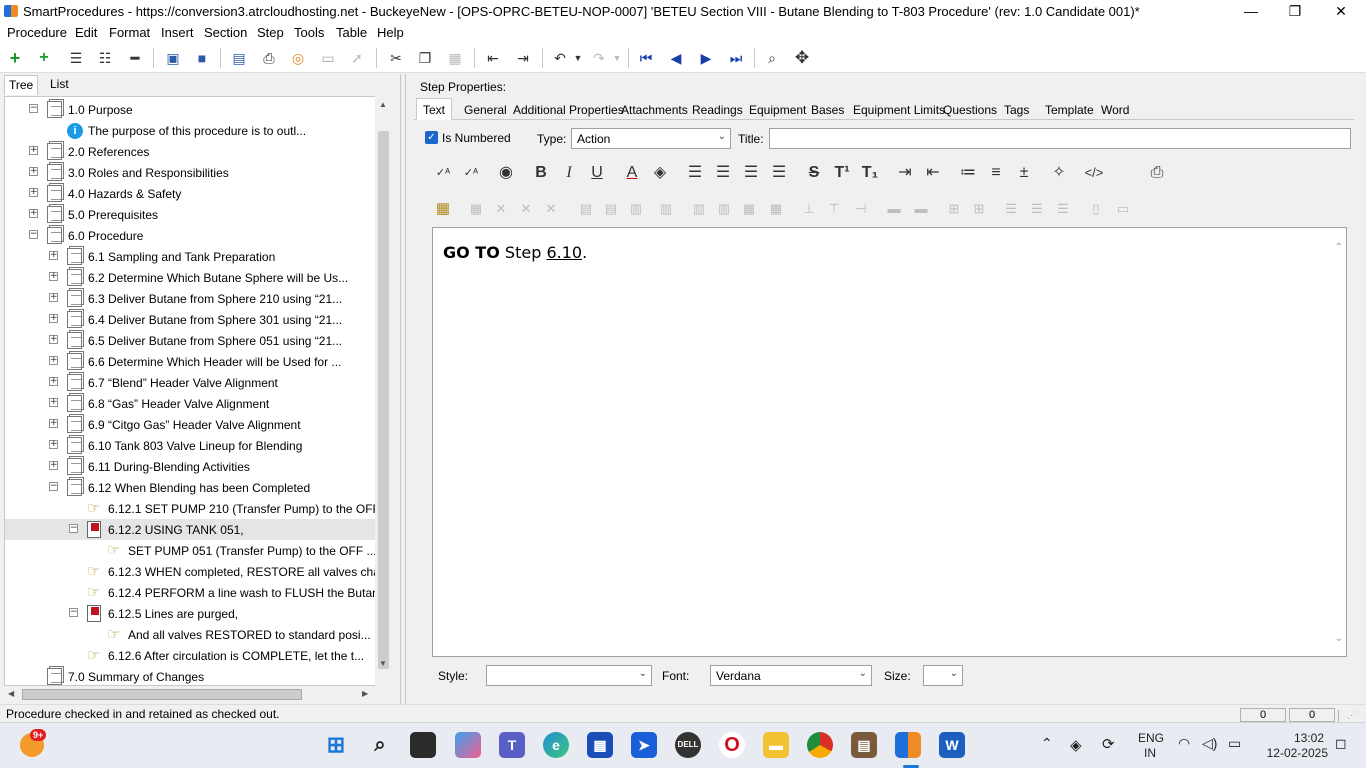 The image size is (1366, 768). What do you see at coordinates (1151, 738) in the screenshot?
I see `language-indicator: ENG` at bounding box center [1151, 738].